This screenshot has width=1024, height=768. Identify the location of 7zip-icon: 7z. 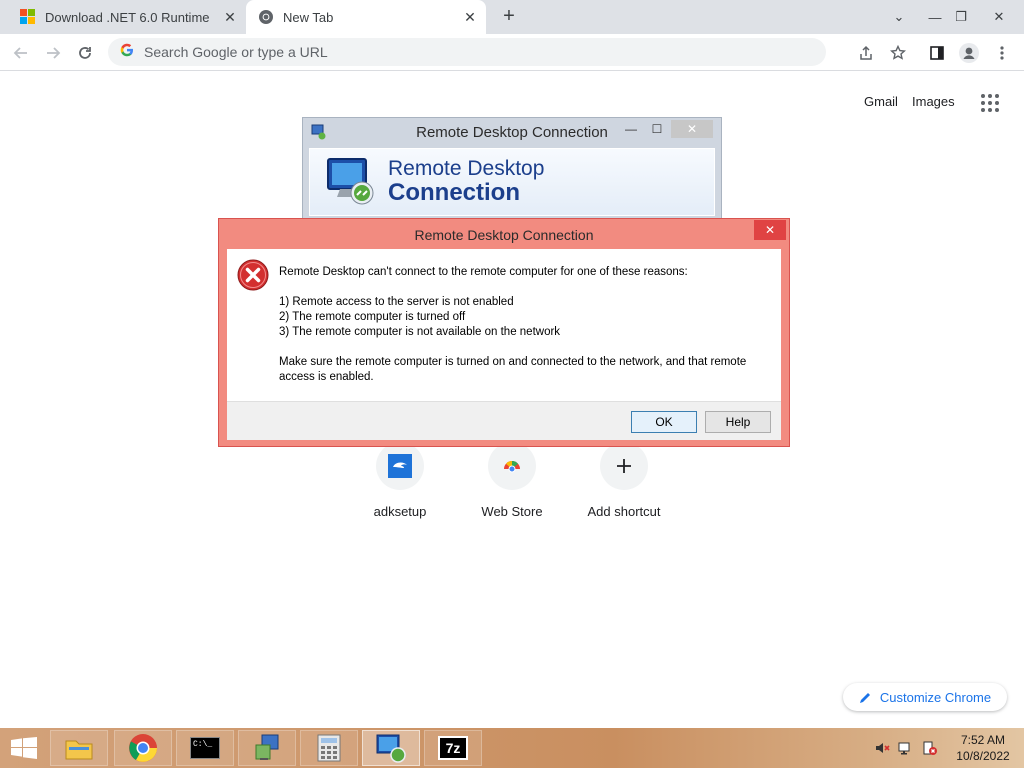
(453, 748).